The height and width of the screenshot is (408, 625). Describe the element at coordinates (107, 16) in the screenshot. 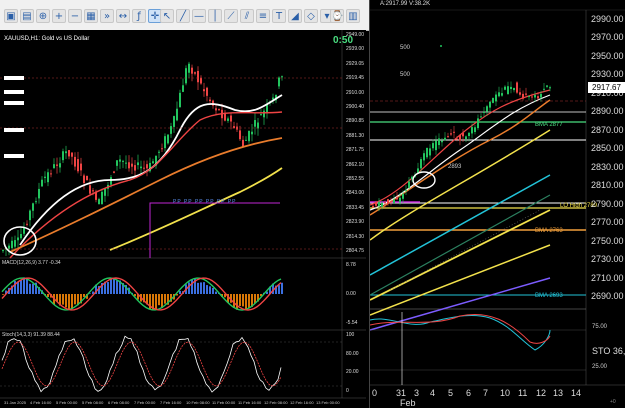

I see `autoscroll-icon: »` at that location.